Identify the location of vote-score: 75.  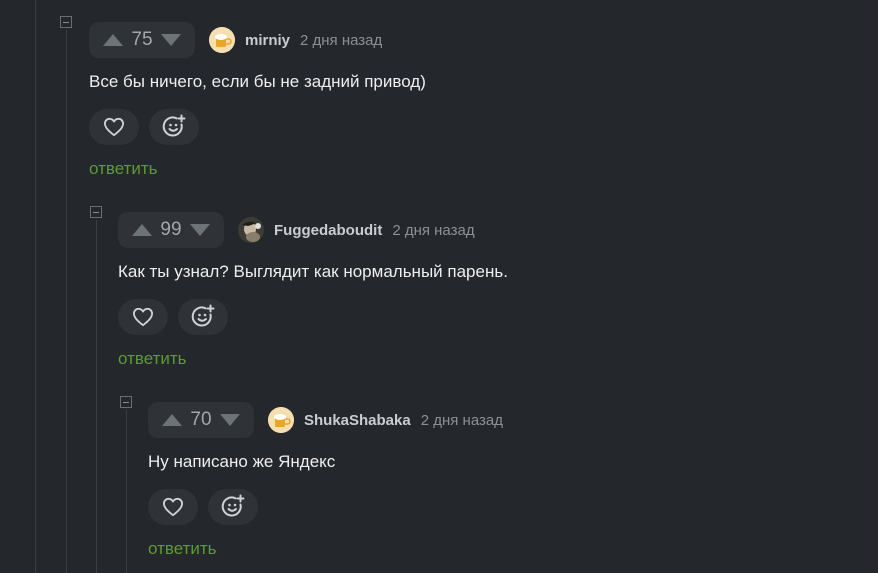
(142, 39).